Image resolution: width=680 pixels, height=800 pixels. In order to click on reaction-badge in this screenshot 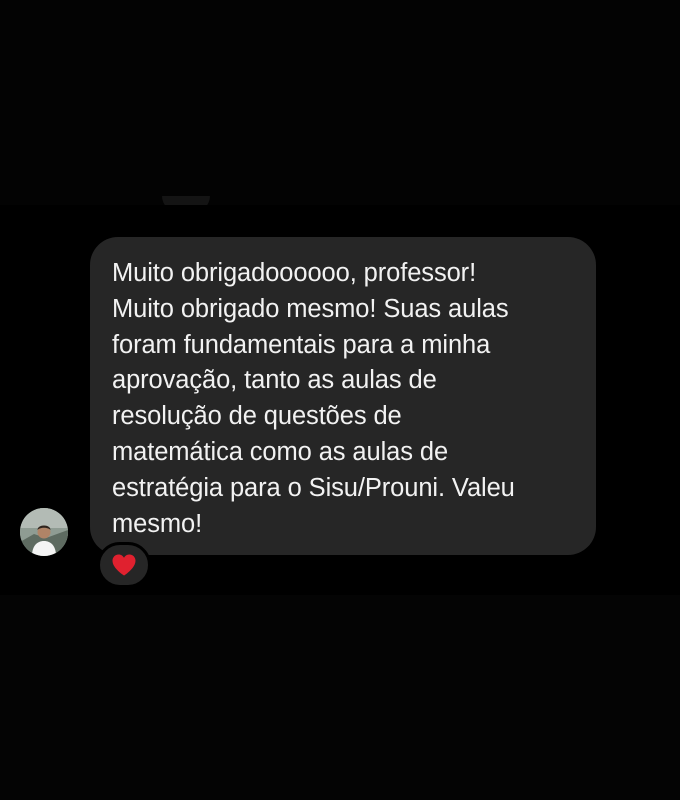, I will do `click(124, 565)`.